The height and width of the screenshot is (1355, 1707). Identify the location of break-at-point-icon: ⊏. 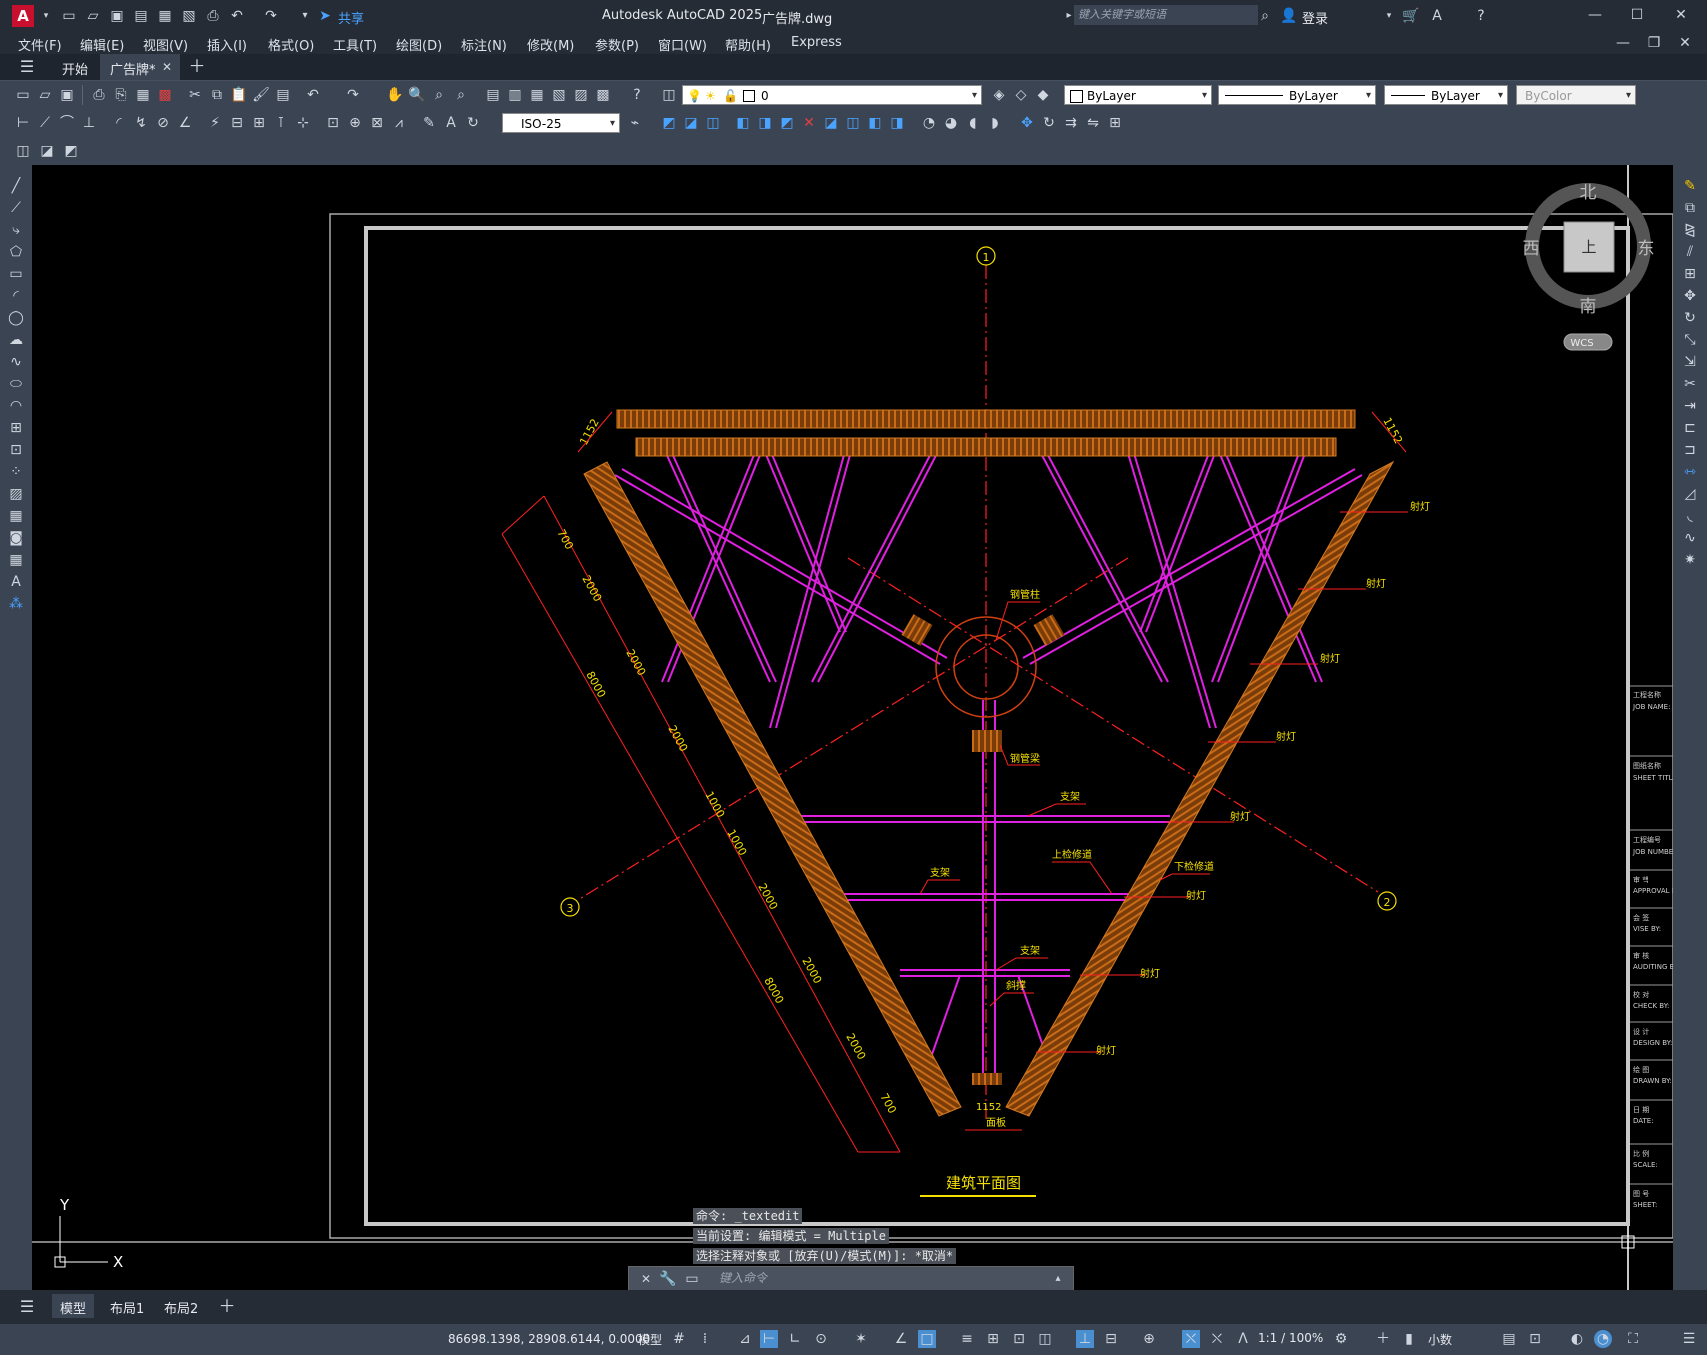
(1690, 428).